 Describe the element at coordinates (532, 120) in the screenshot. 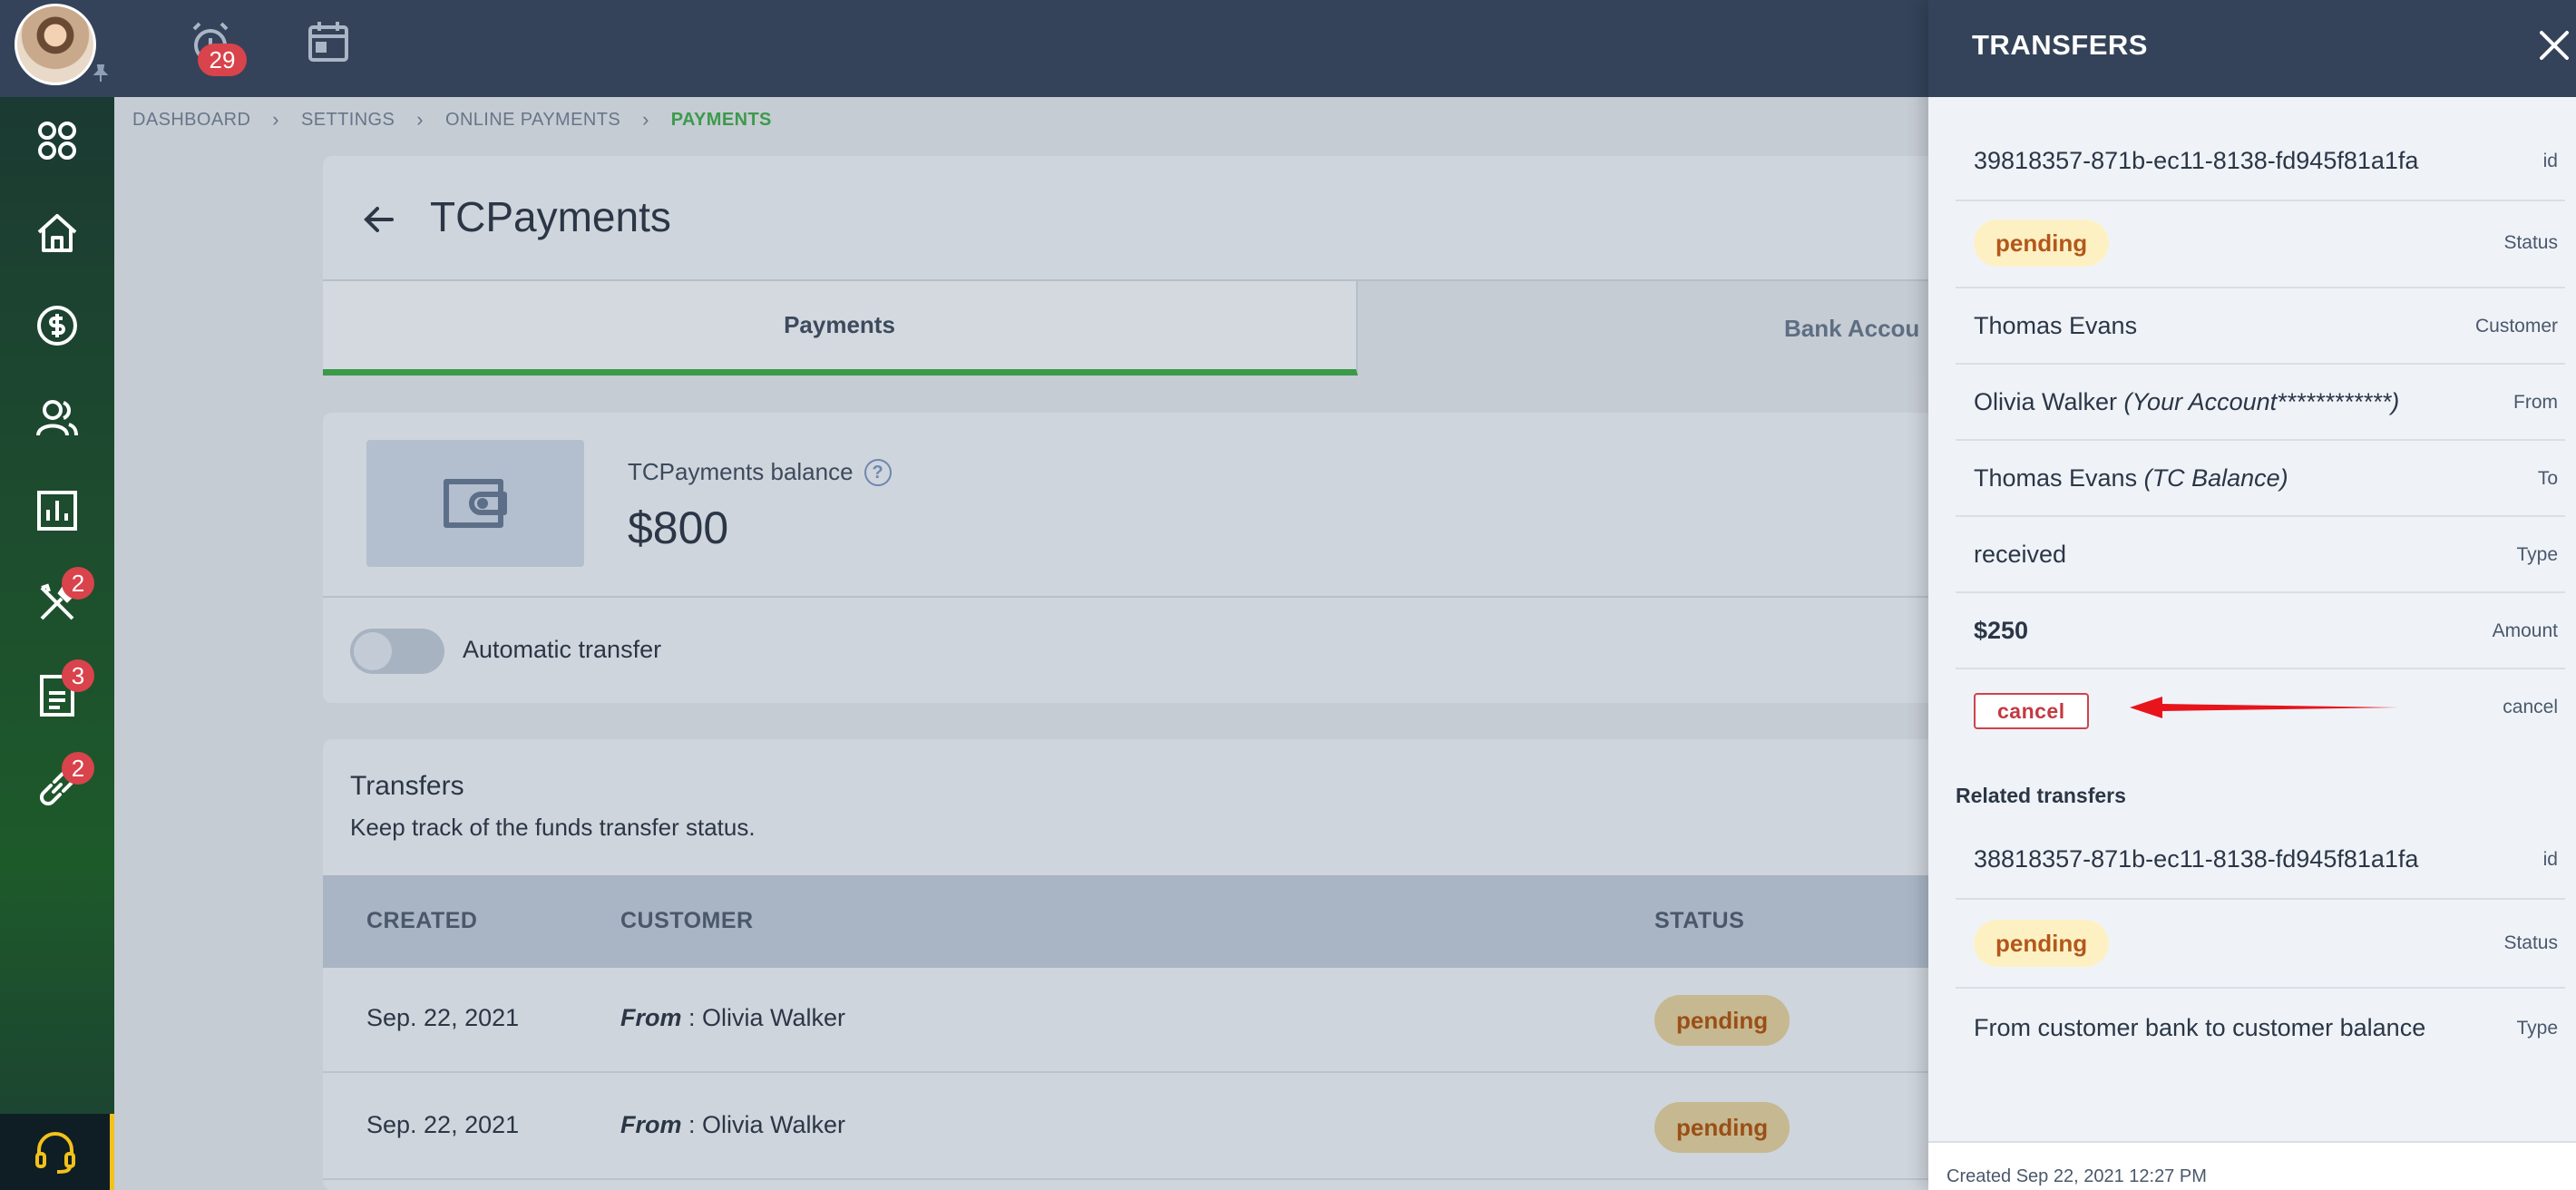

I see `breadcrumb-online-payments: ONLINE PAYMENTS` at that location.